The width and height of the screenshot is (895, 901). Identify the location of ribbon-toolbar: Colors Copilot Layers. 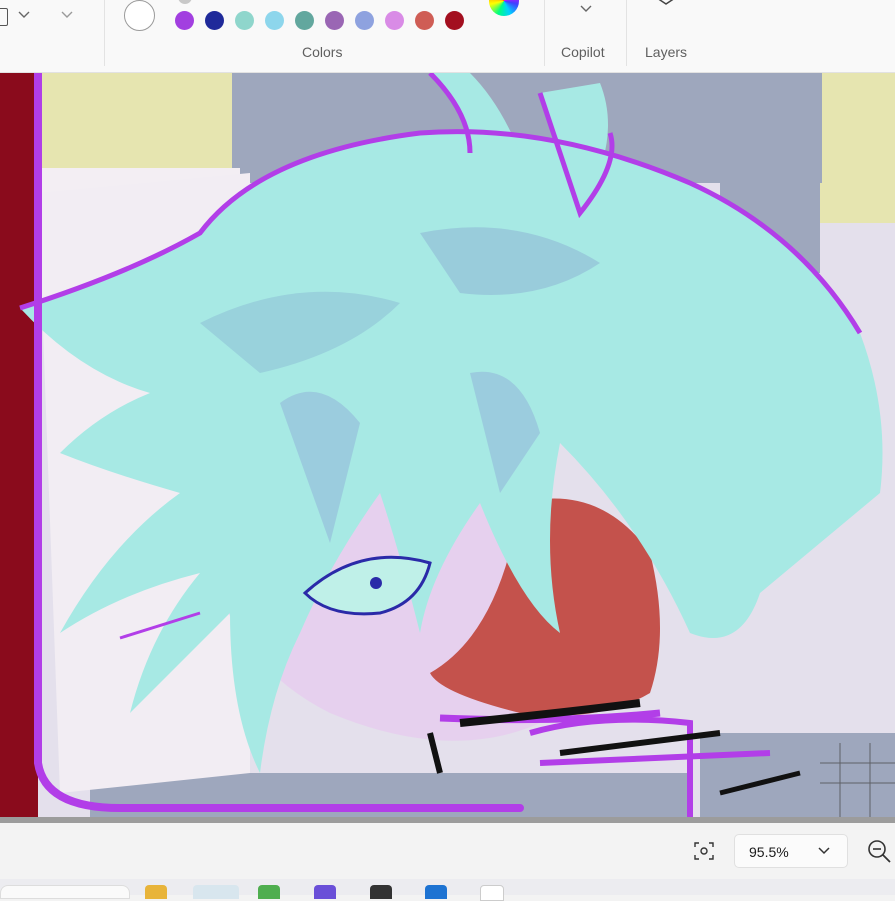
(447, 36).